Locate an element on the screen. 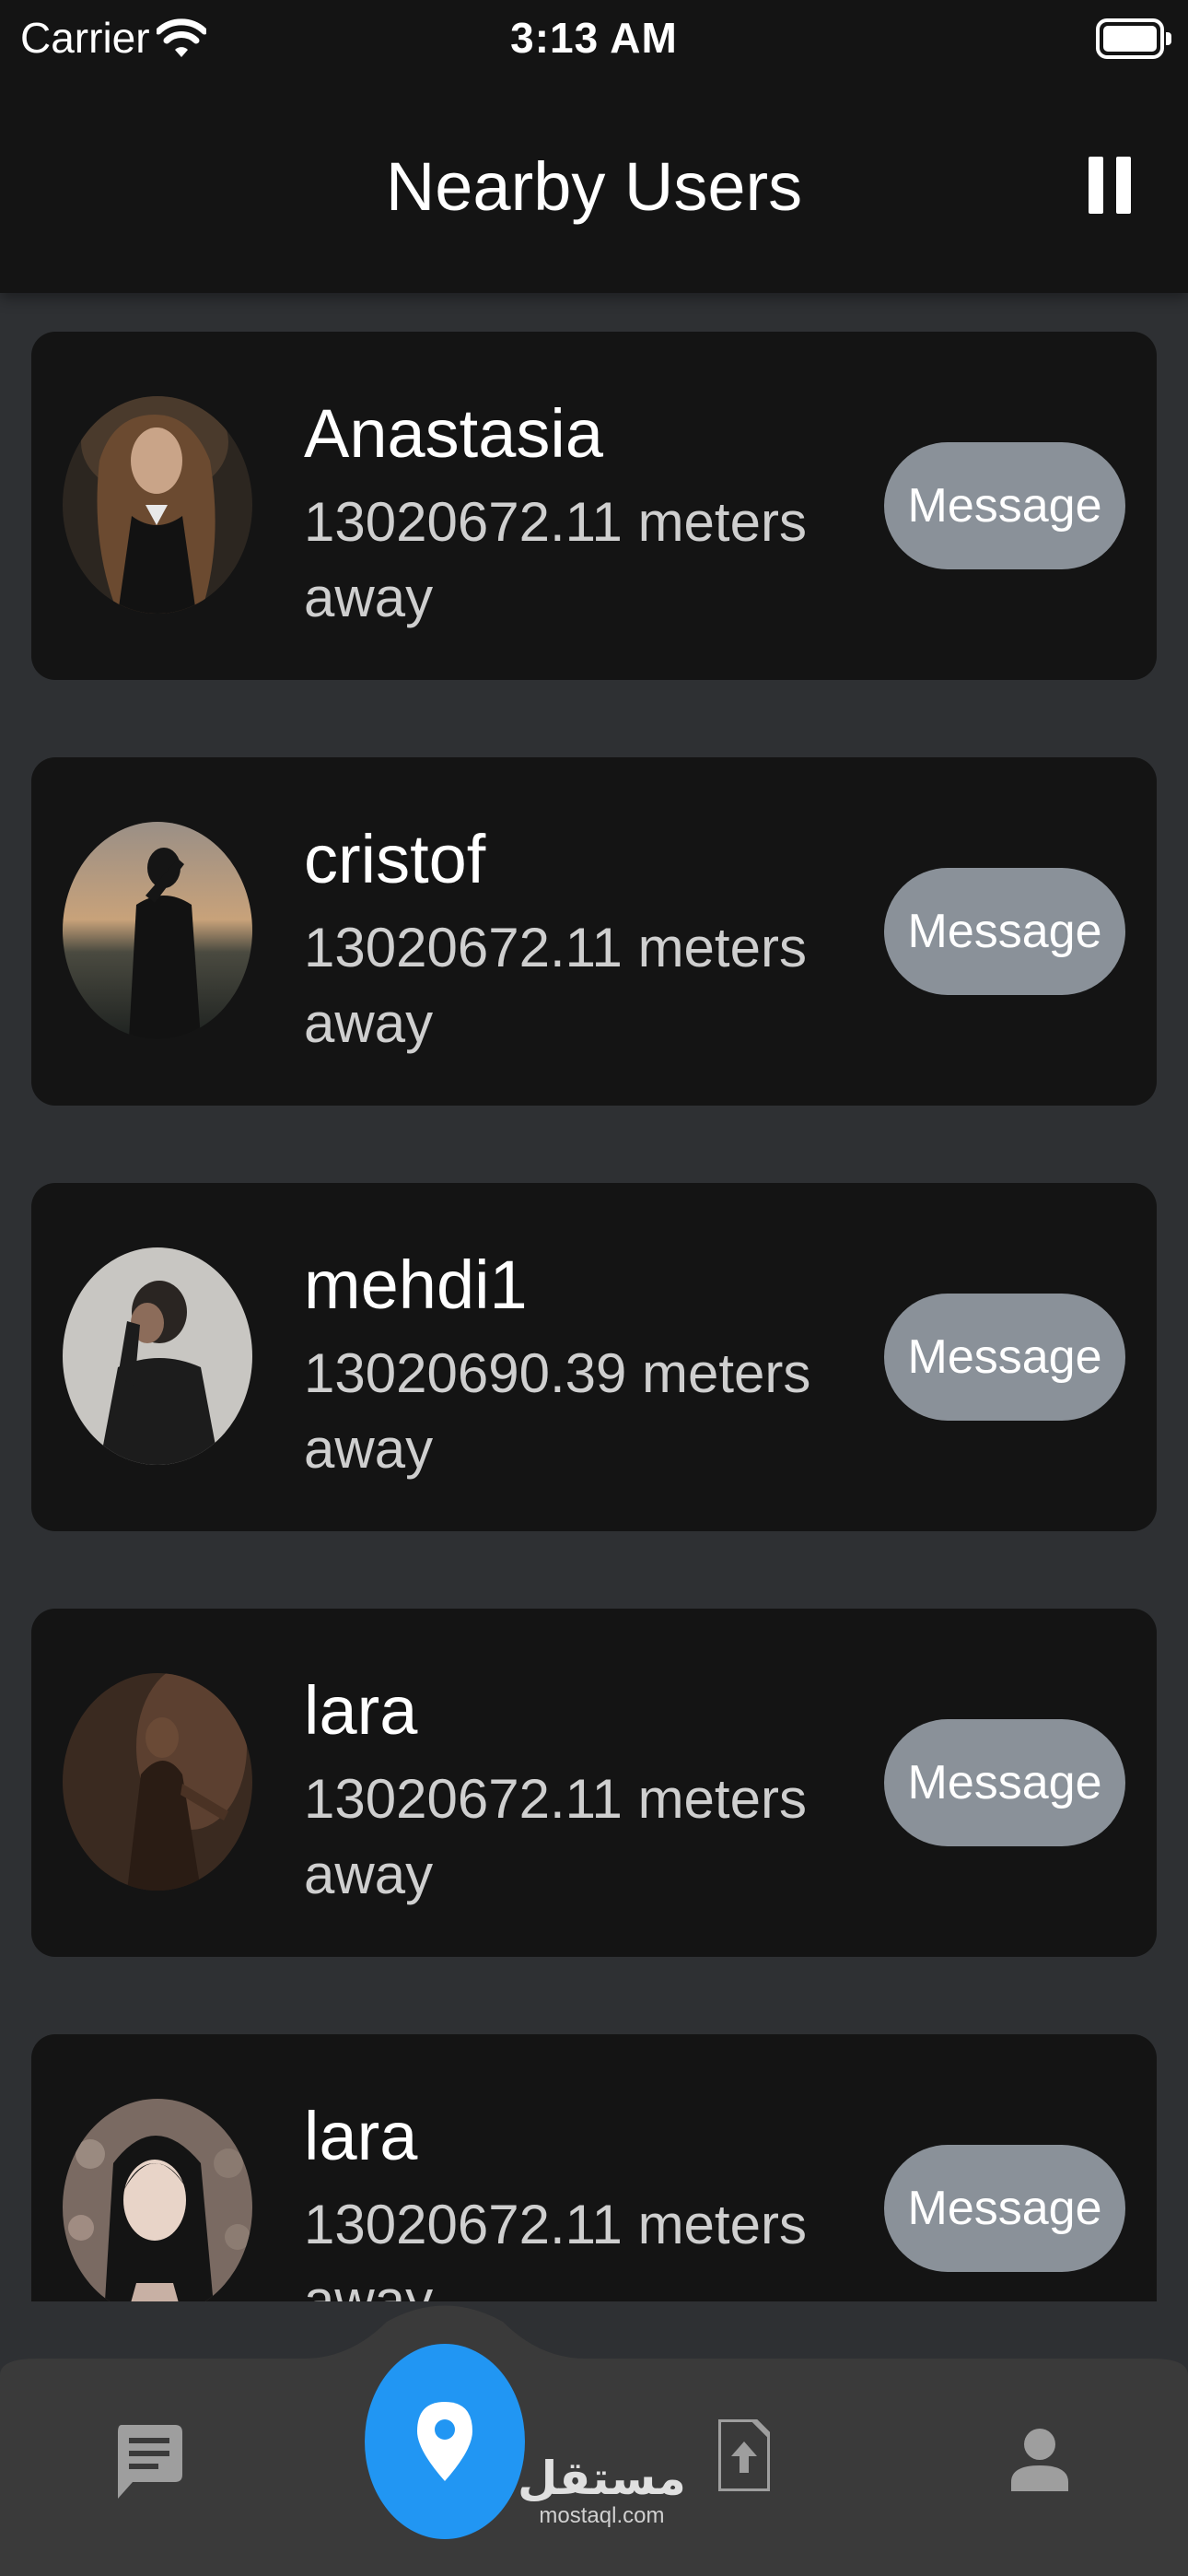 The image size is (1188, 2576). file-upload-icon is located at coordinates (744, 2455).